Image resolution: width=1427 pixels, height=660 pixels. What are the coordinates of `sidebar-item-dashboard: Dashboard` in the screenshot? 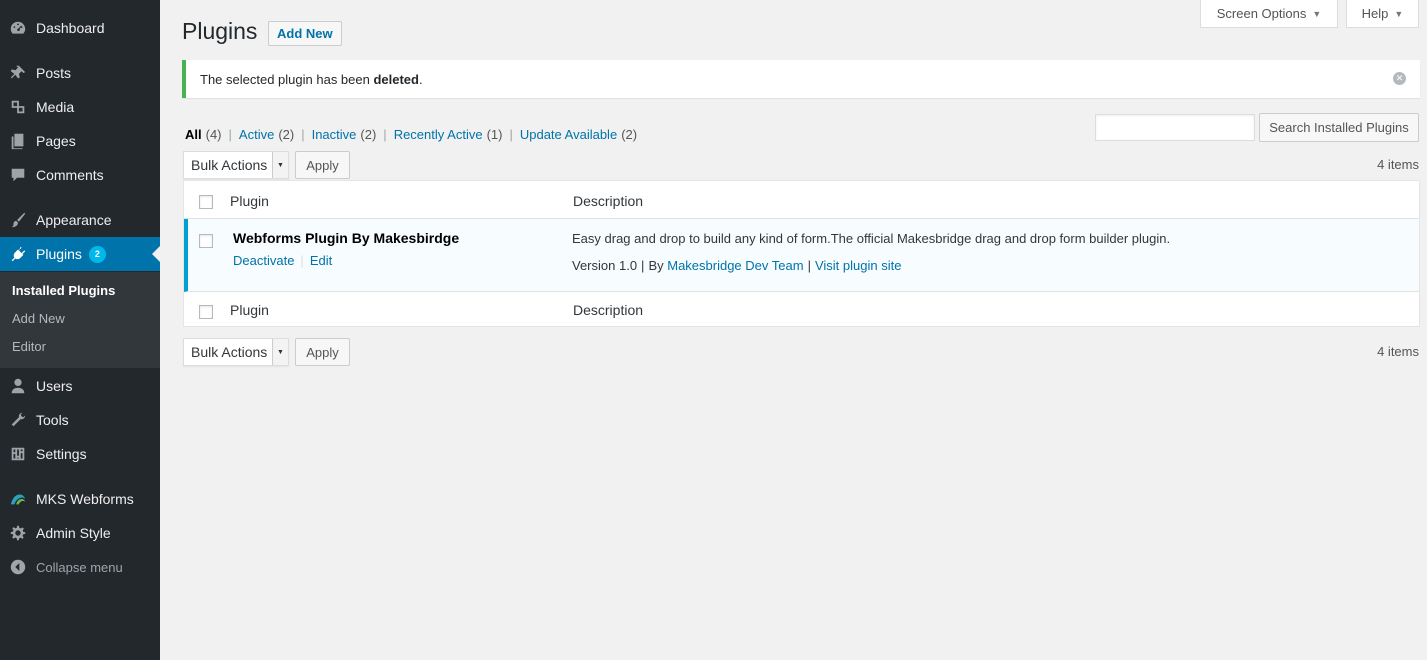 It's located at (80, 28).